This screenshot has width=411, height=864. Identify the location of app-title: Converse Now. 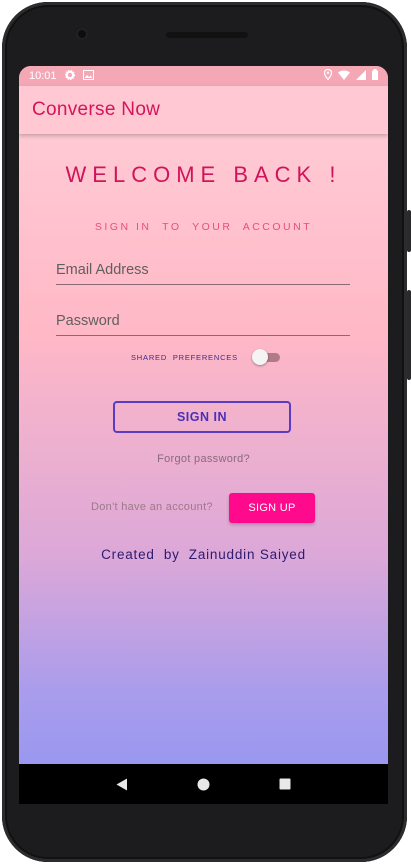
(96, 109).